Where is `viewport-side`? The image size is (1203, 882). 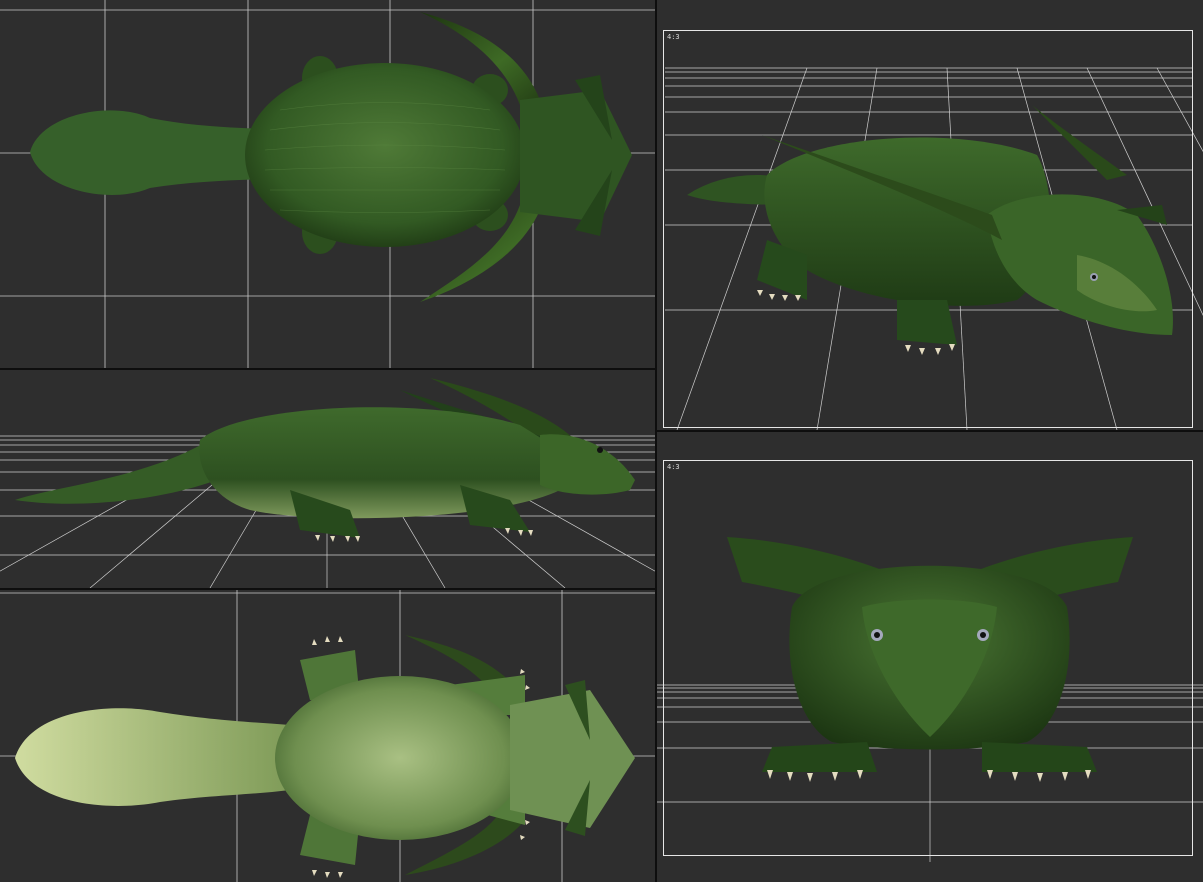 viewport-side is located at coordinates (327, 479).